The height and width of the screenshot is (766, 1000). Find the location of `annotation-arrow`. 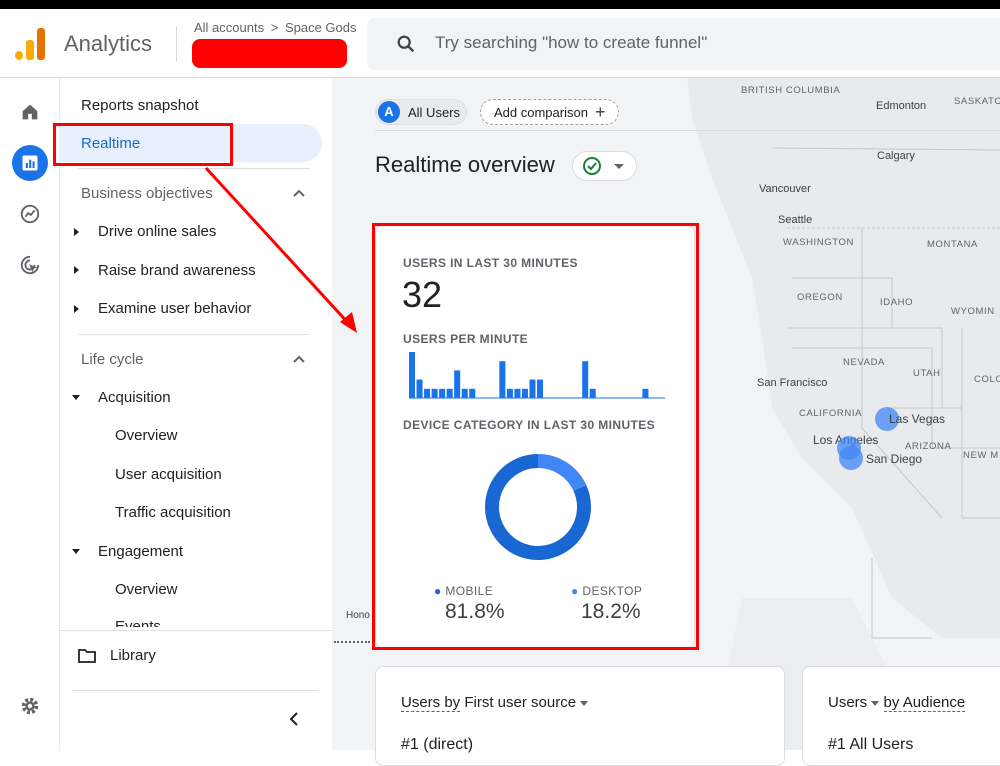

annotation-arrow is located at coordinates (280, 249).